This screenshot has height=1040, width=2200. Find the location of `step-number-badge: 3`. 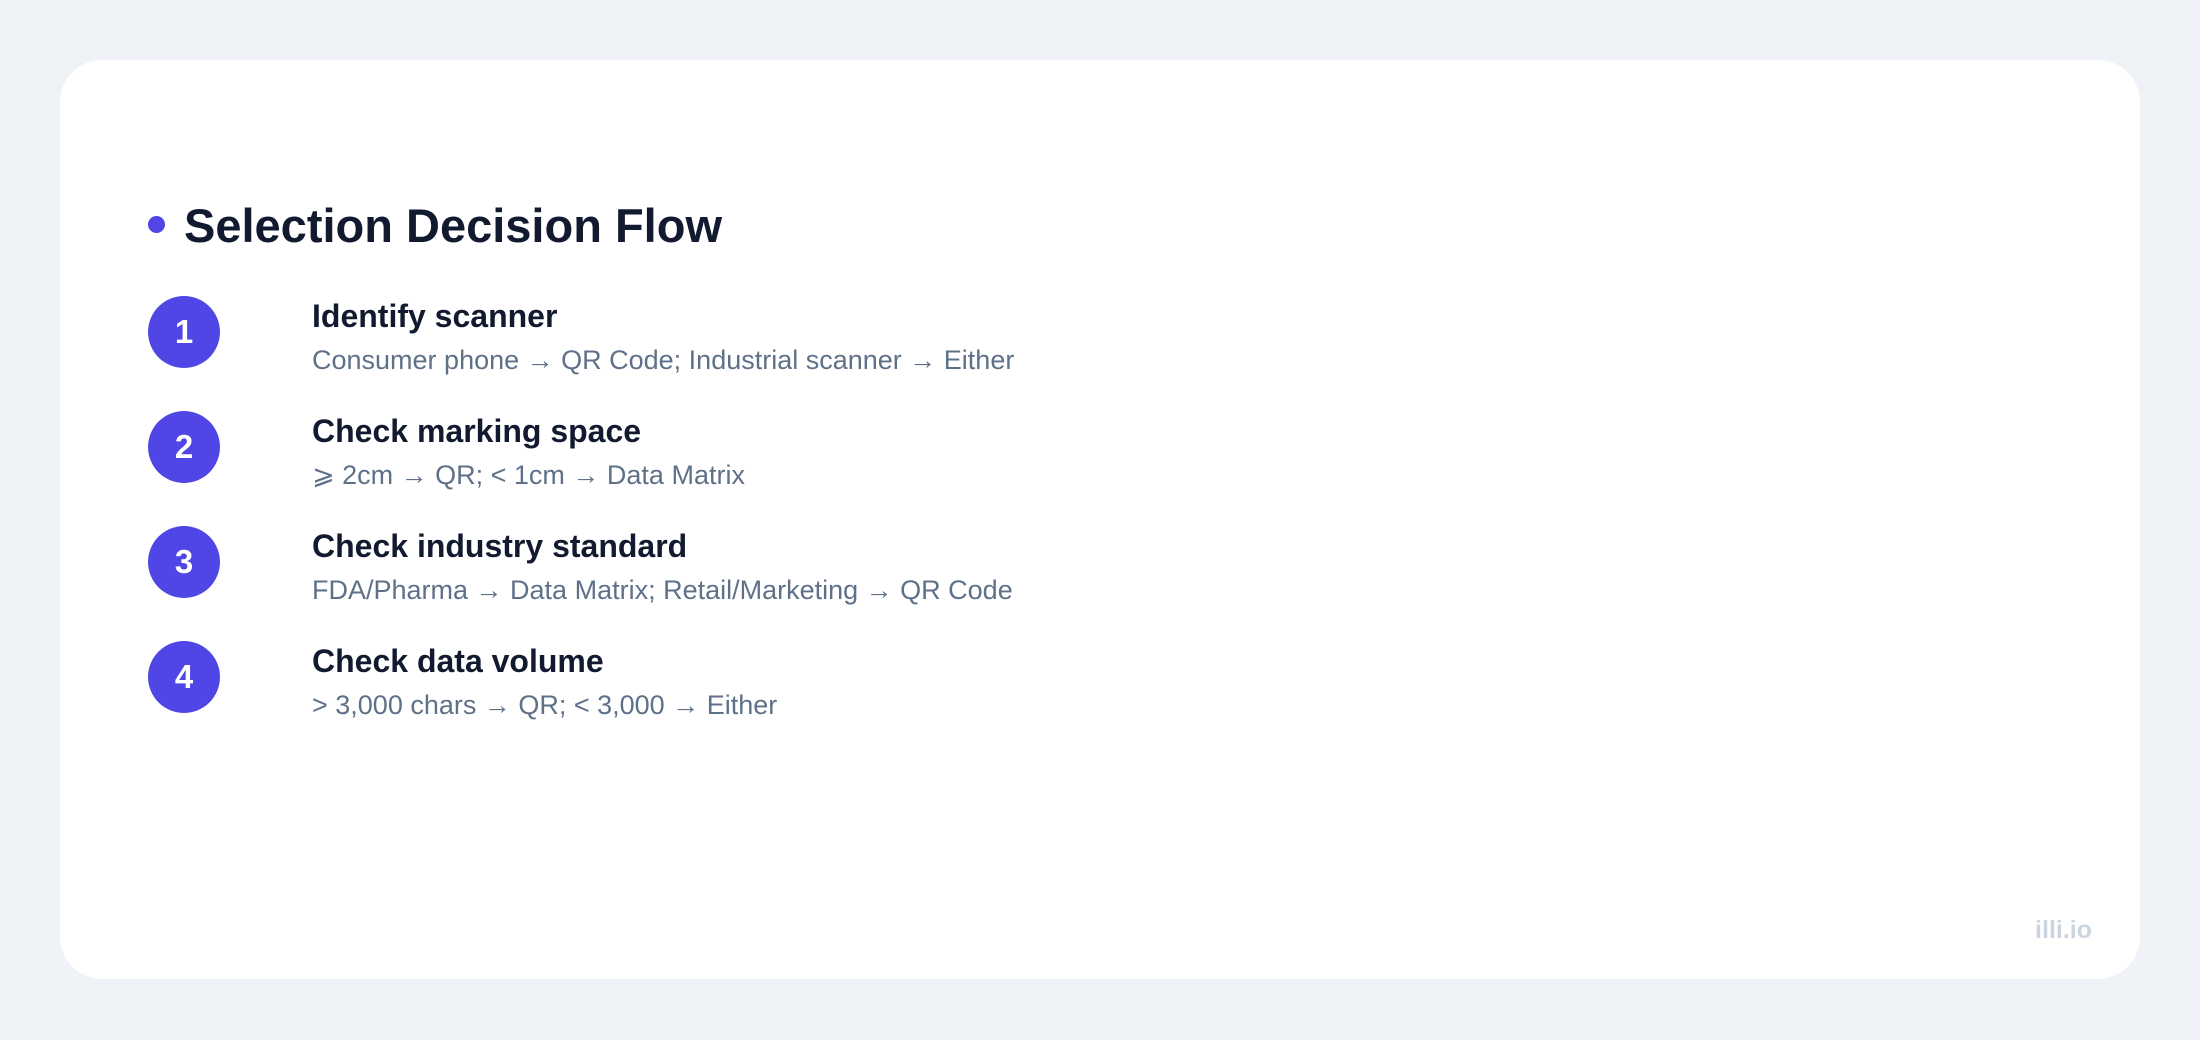

step-number-badge: 3 is located at coordinates (184, 562).